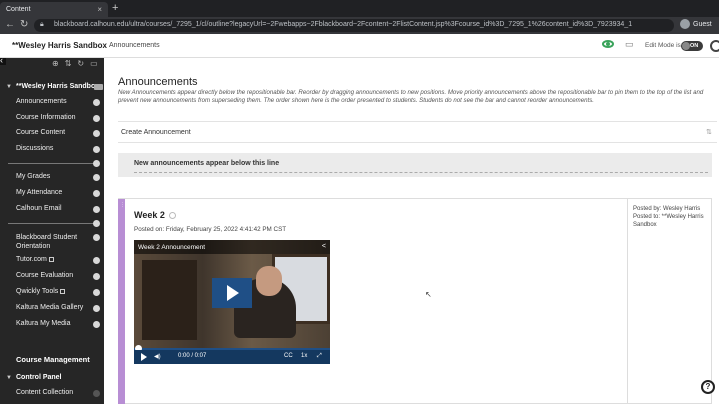 The image size is (719, 404). Describe the element at coordinates (708, 387) in the screenshot. I see `help-question-icon: ?` at that location.